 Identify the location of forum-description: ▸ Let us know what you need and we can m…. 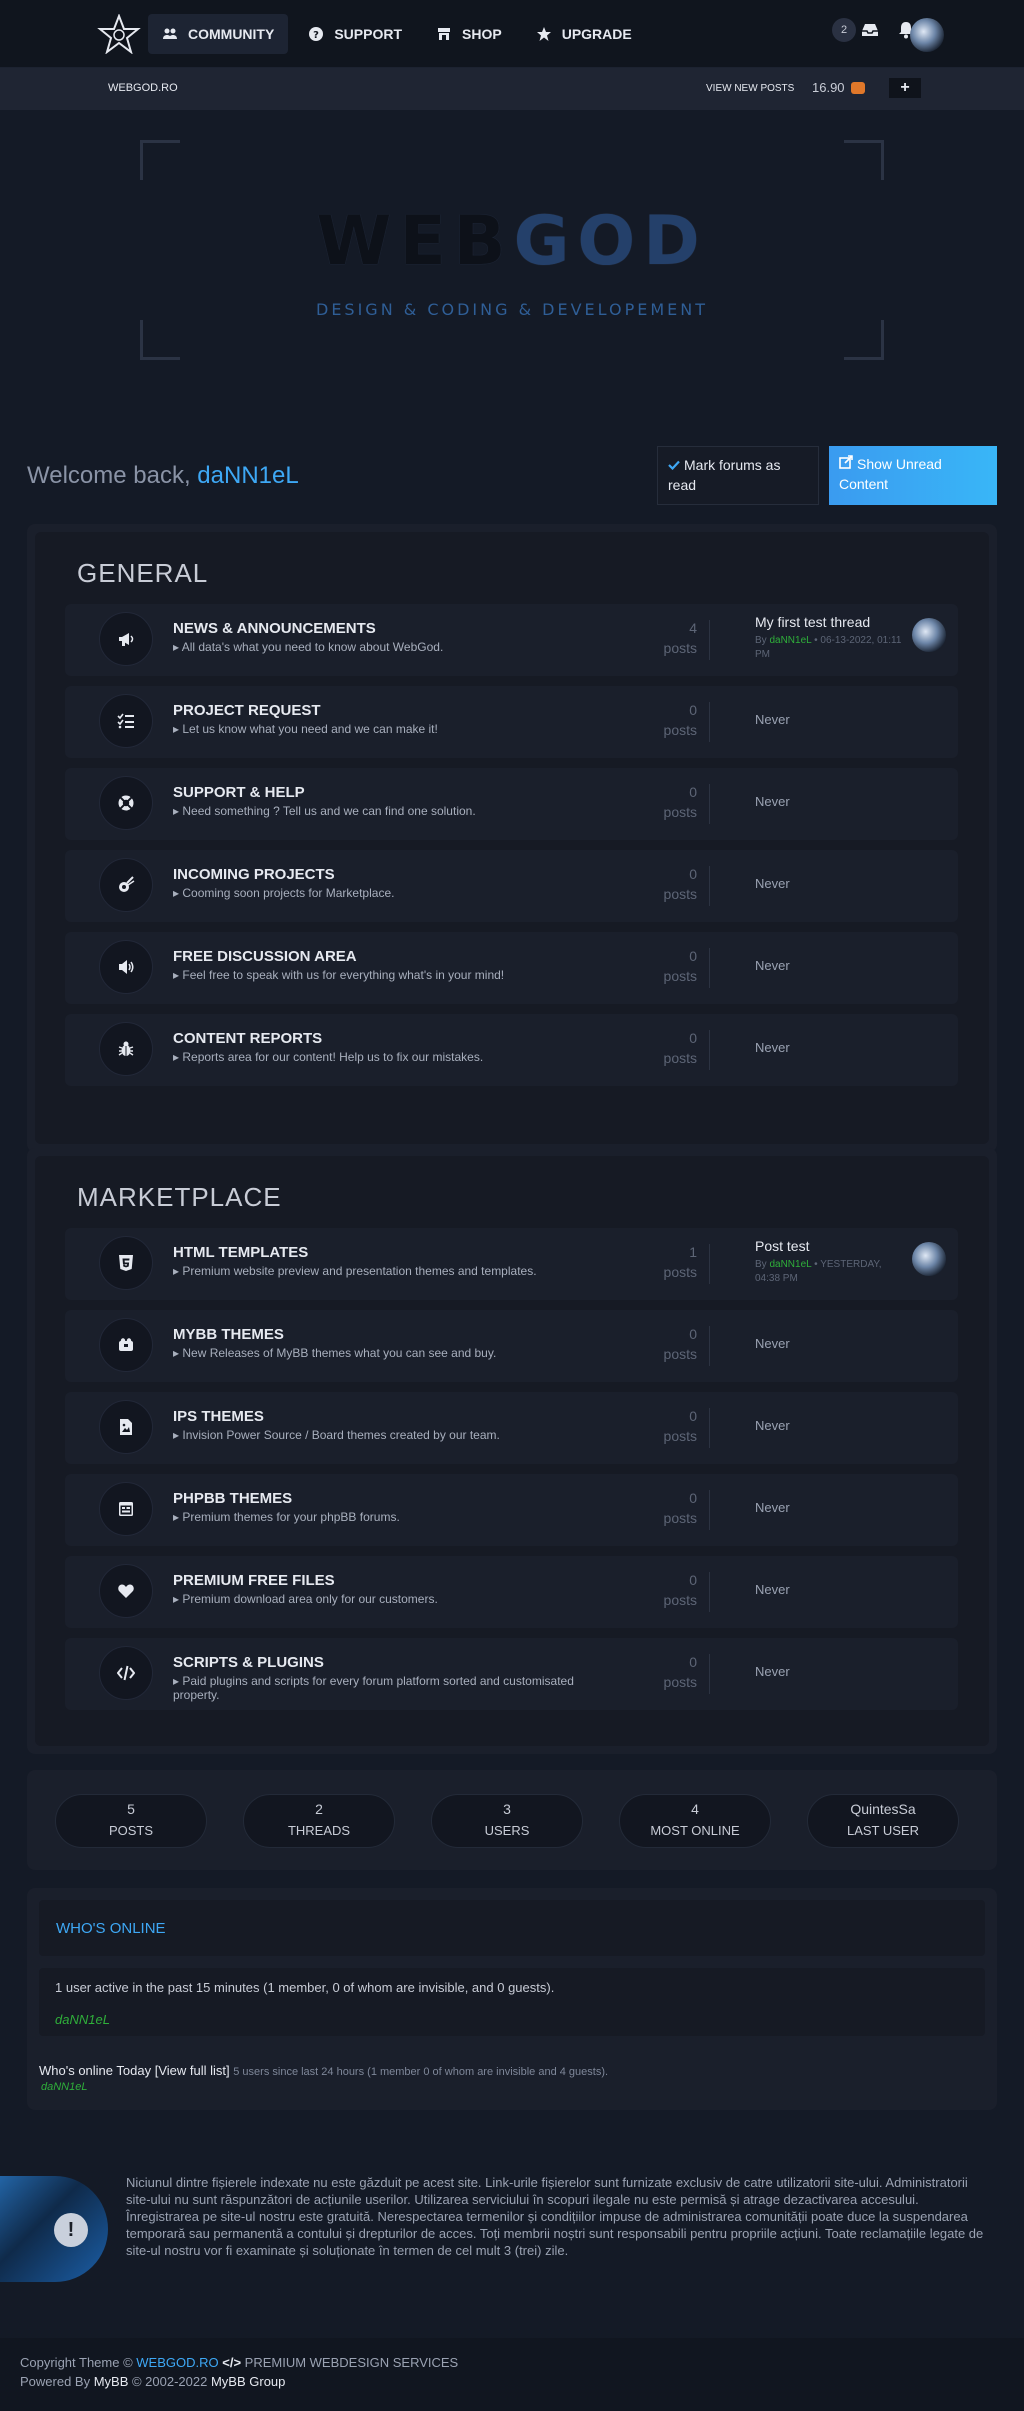
(305, 729).